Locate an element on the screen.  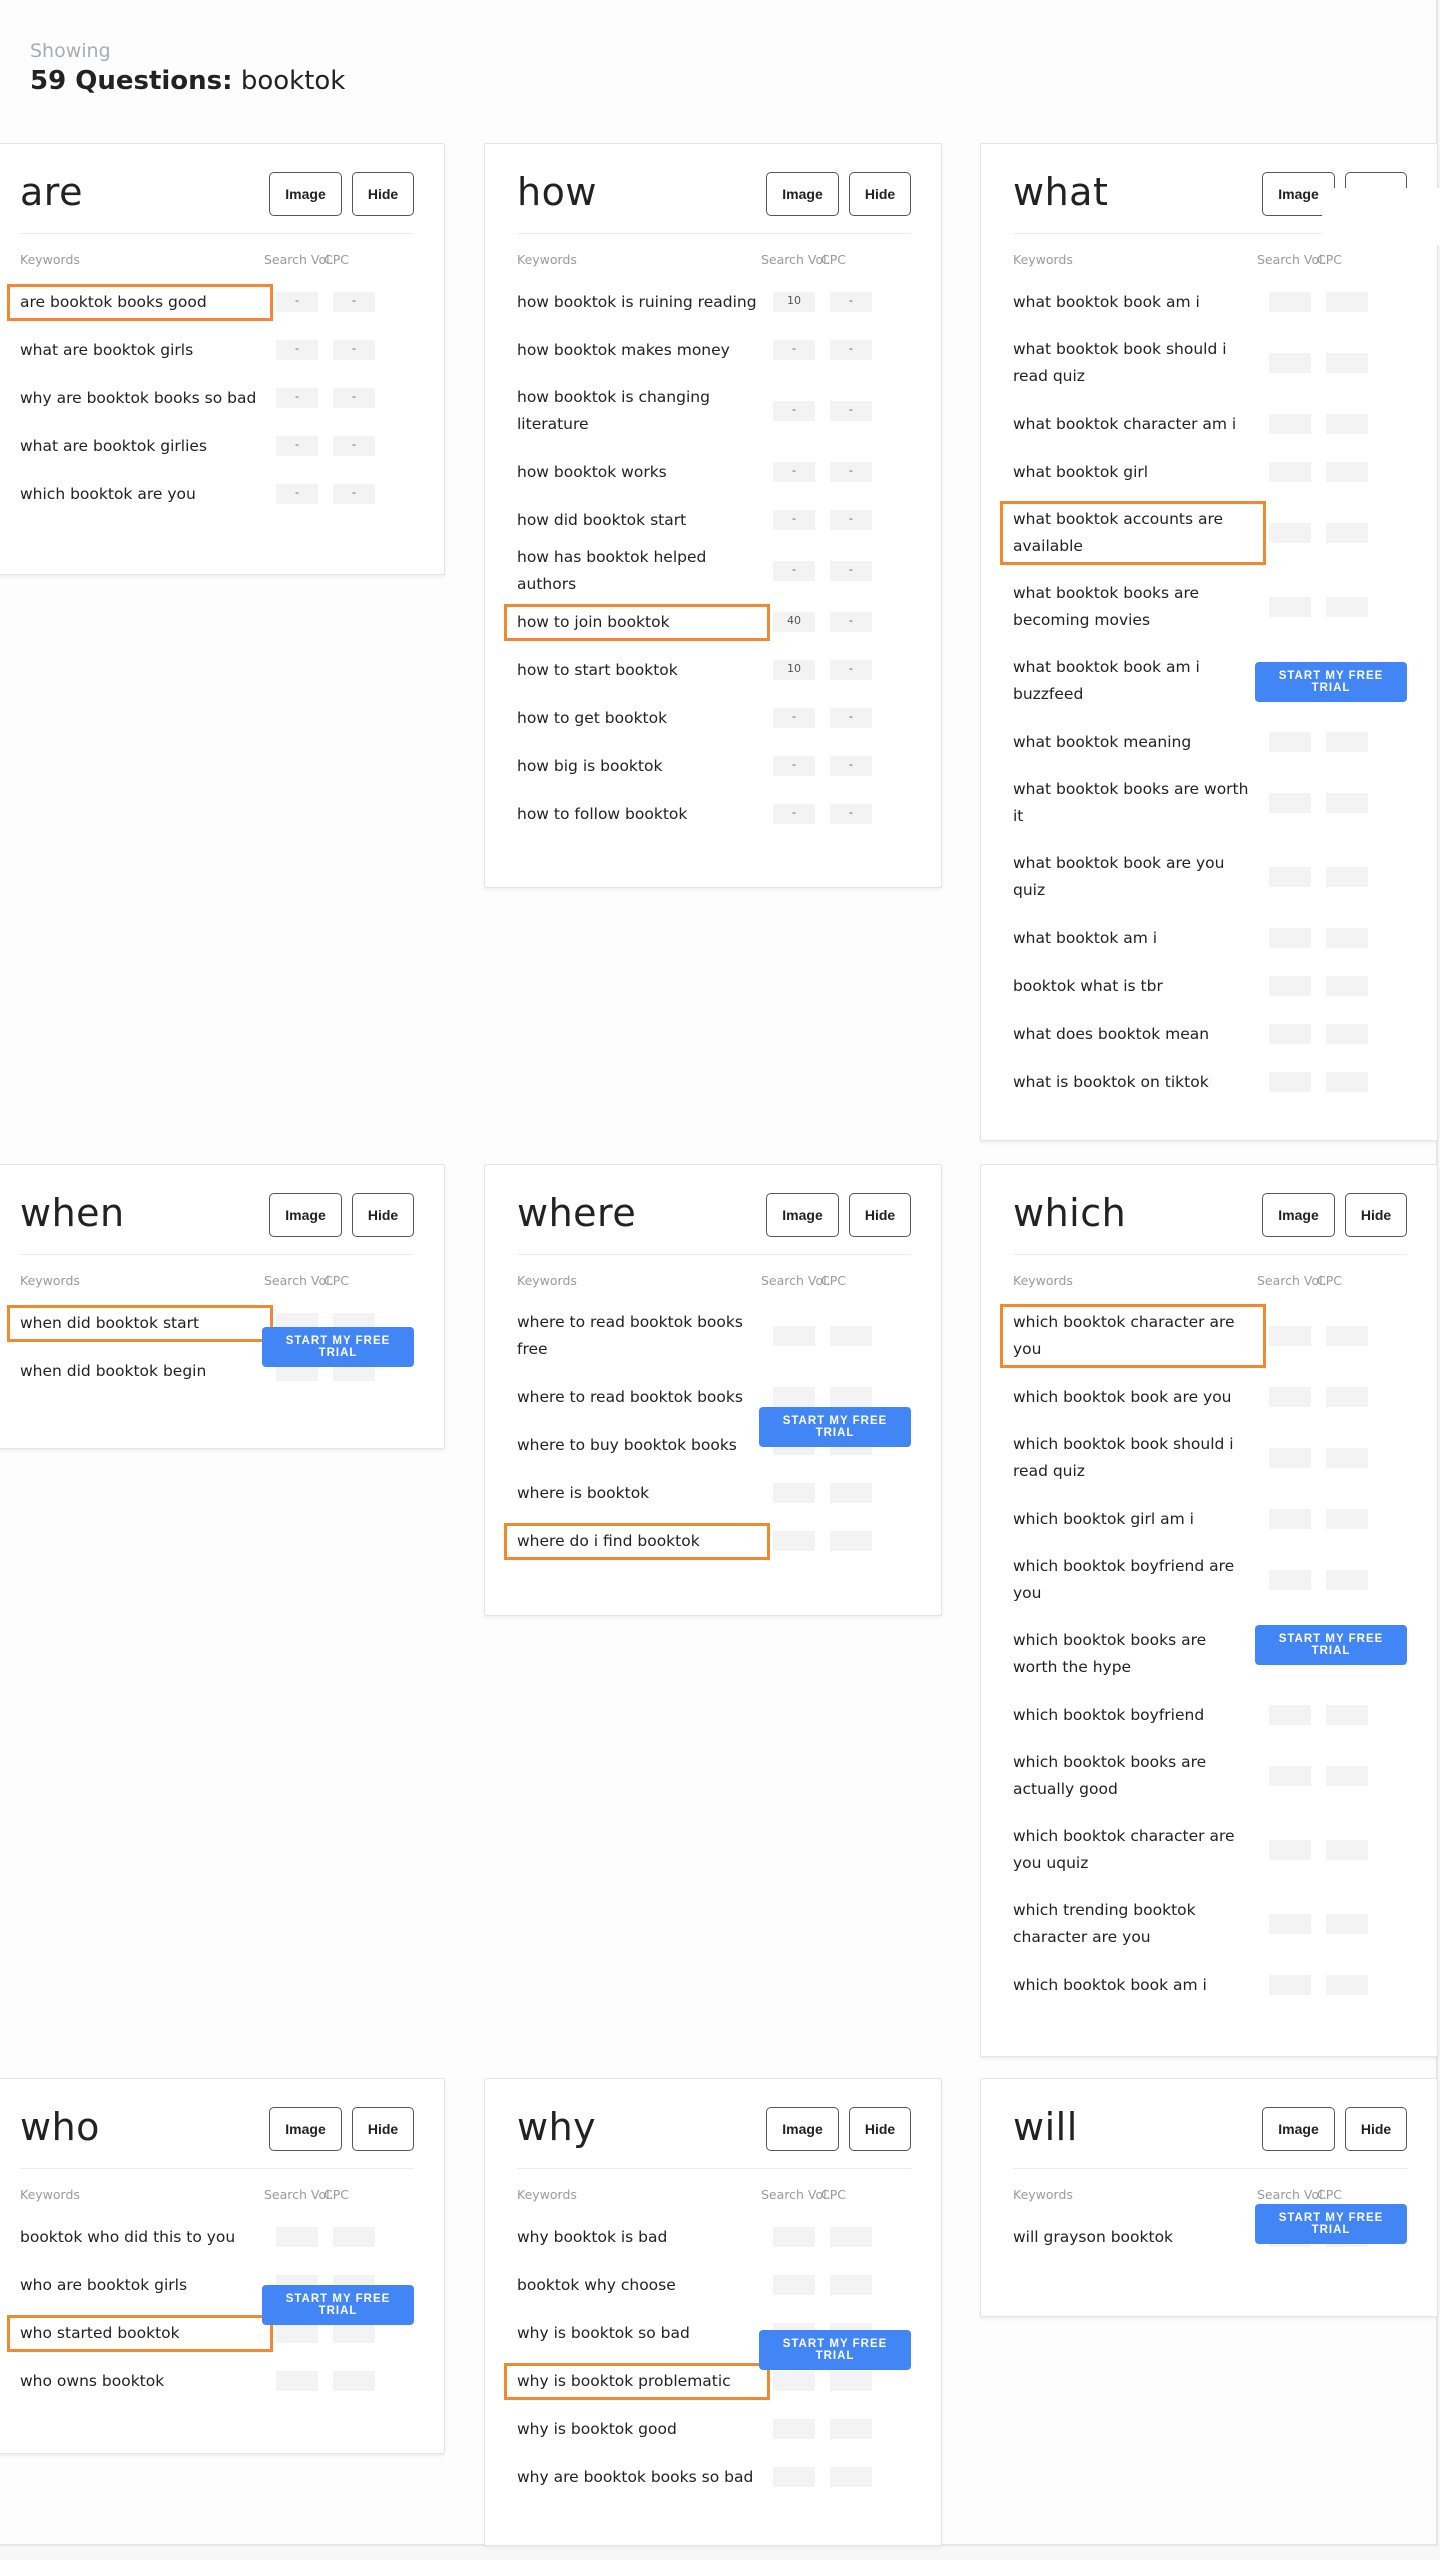
keyword-text: how booktok makes money is located at coordinates (637, 350).